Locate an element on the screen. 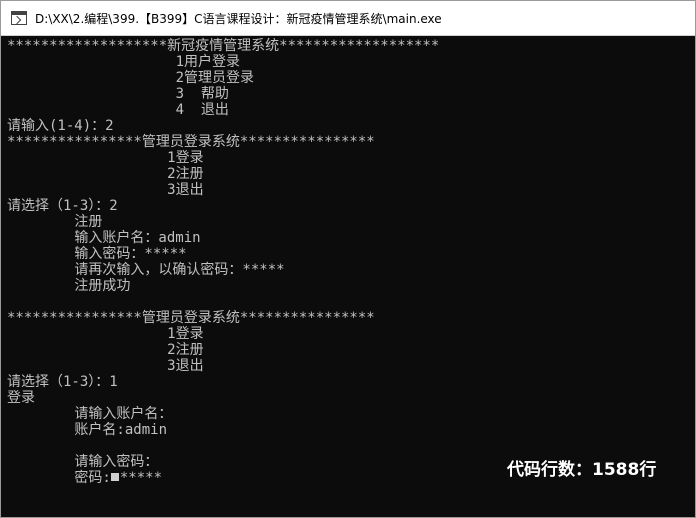 This screenshot has height=518, width=696. code-lines-watermark: 代码行数：1588行 is located at coordinates (582, 470).